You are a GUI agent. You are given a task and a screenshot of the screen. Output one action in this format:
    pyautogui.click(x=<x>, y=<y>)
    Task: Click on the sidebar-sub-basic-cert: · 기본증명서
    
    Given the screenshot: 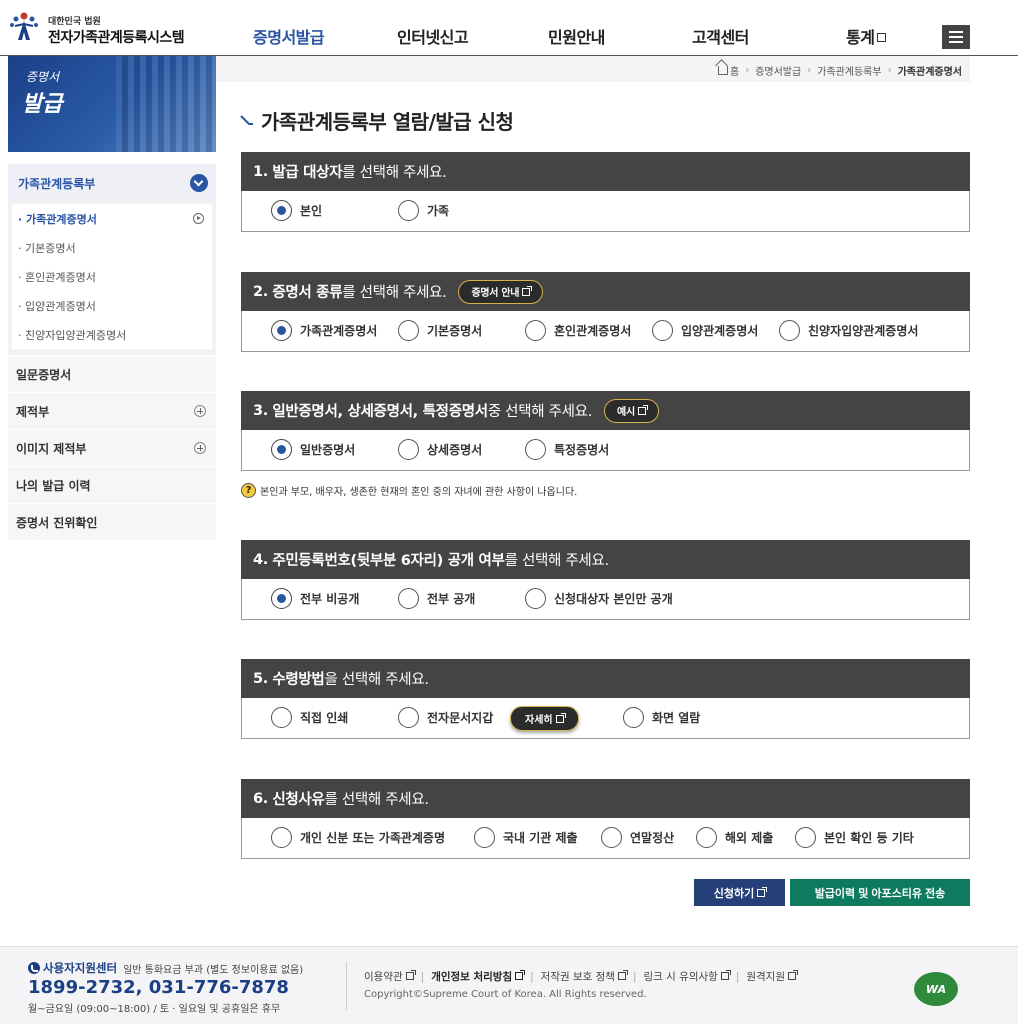 What is the action you would take?
    pyautogui.click(x=112, y=247)
    